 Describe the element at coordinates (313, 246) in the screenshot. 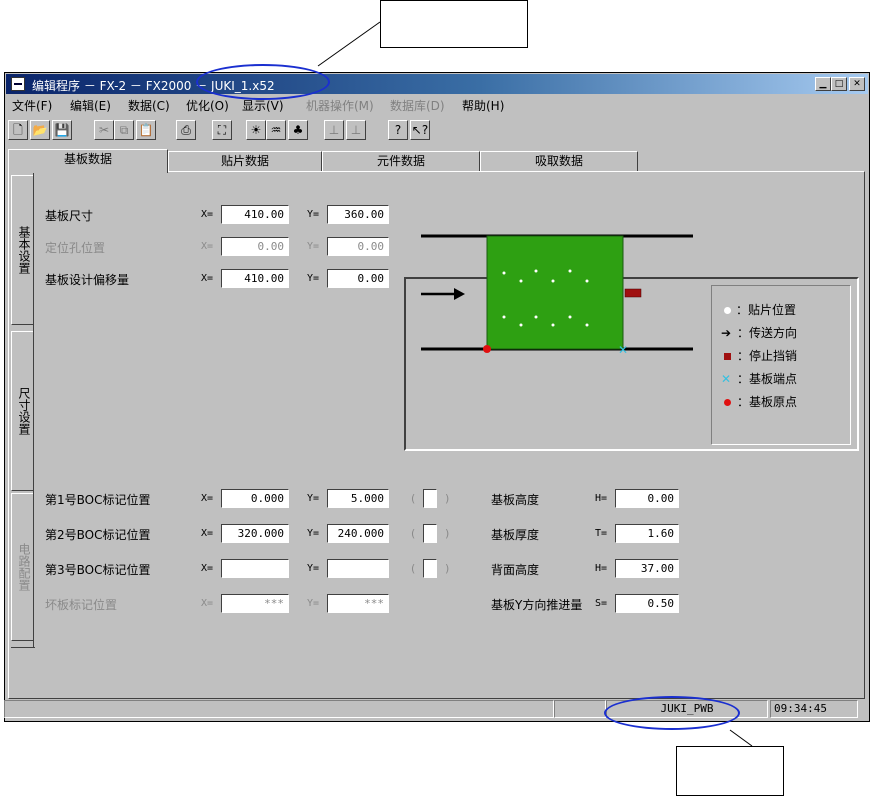

I see `board-locating-hole-y-prefix: Y=` at that location.